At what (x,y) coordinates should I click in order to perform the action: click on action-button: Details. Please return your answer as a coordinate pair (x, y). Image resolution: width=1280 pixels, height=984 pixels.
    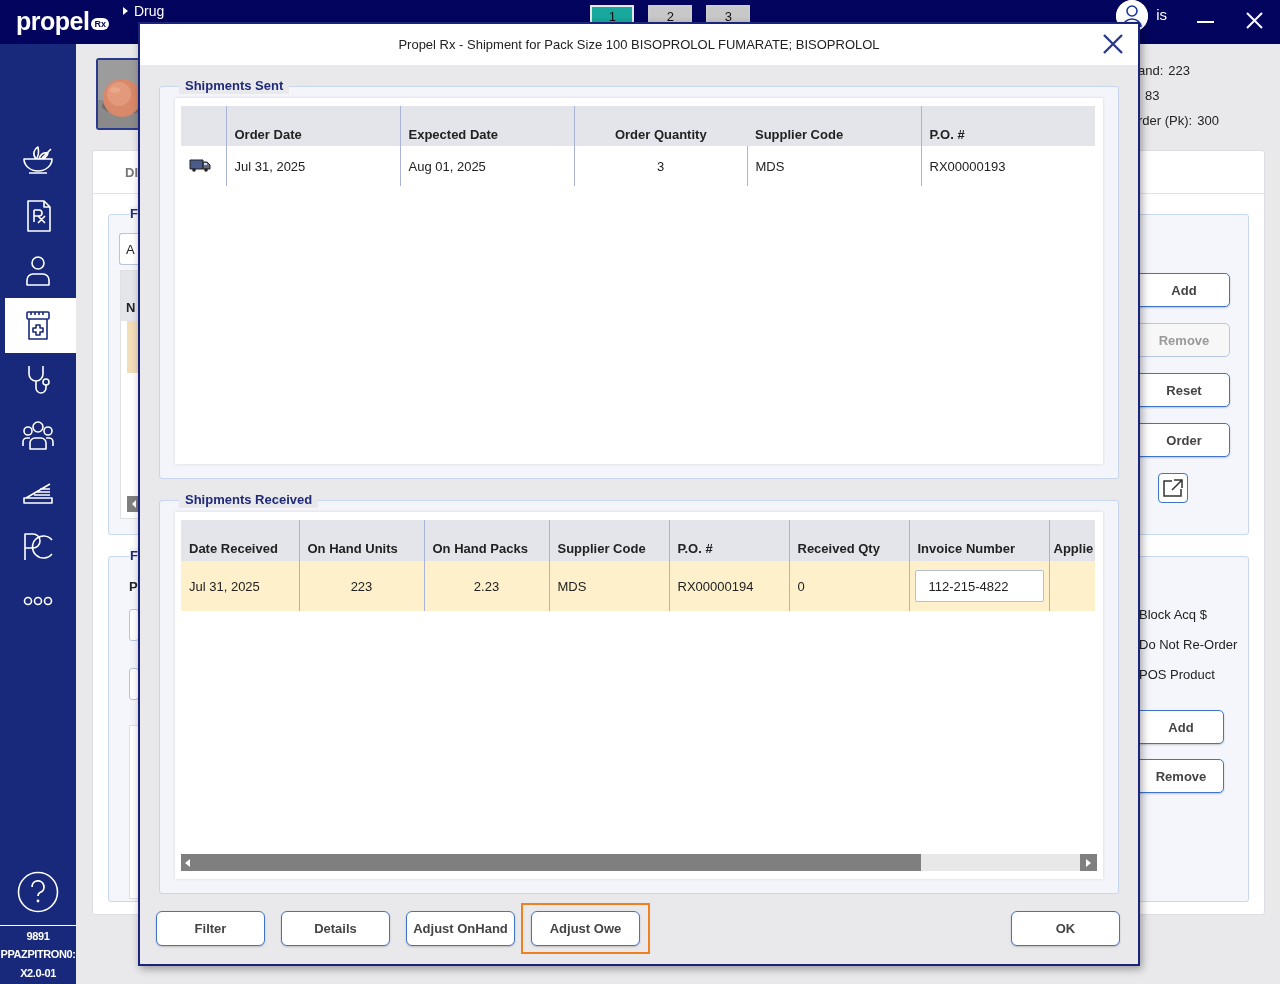
    Looking at the image, I should click on (335, 928).